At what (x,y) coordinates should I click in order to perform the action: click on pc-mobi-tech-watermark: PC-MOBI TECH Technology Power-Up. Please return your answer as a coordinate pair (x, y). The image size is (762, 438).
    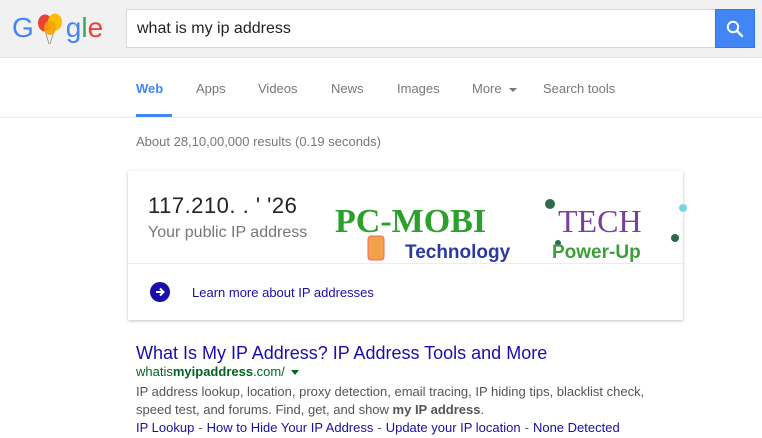
    Looking at the image, I should click on (510, 230).